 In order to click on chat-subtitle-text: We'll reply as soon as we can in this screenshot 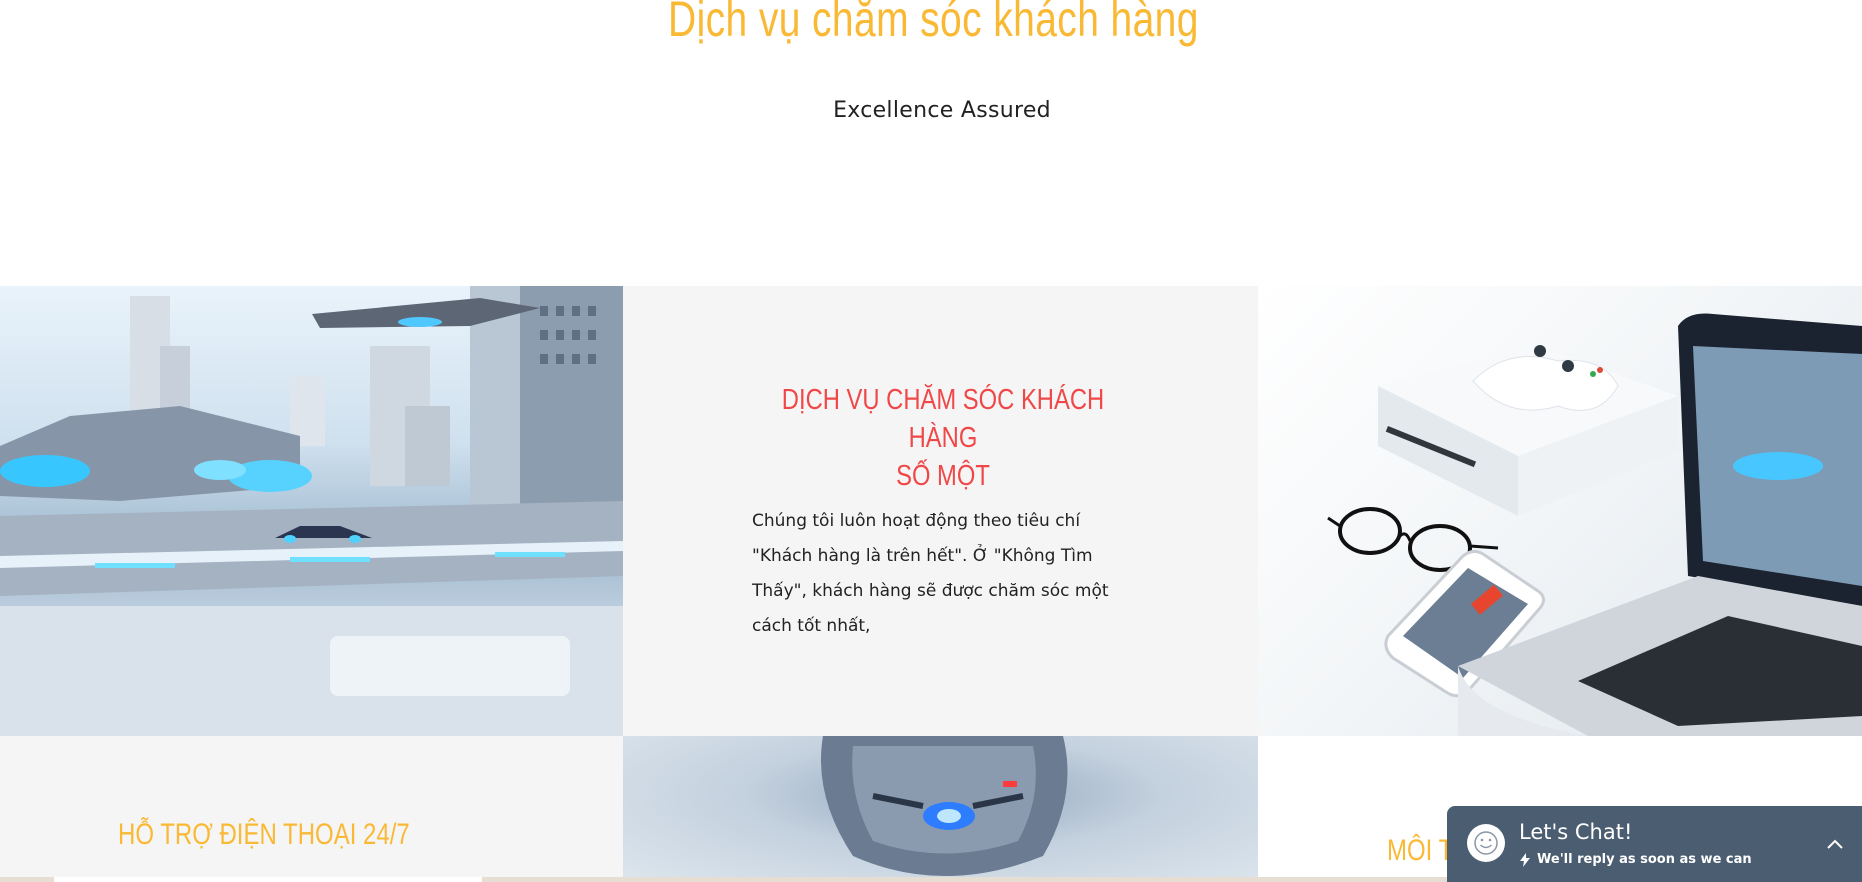, I will do `click(1644, 859)`.